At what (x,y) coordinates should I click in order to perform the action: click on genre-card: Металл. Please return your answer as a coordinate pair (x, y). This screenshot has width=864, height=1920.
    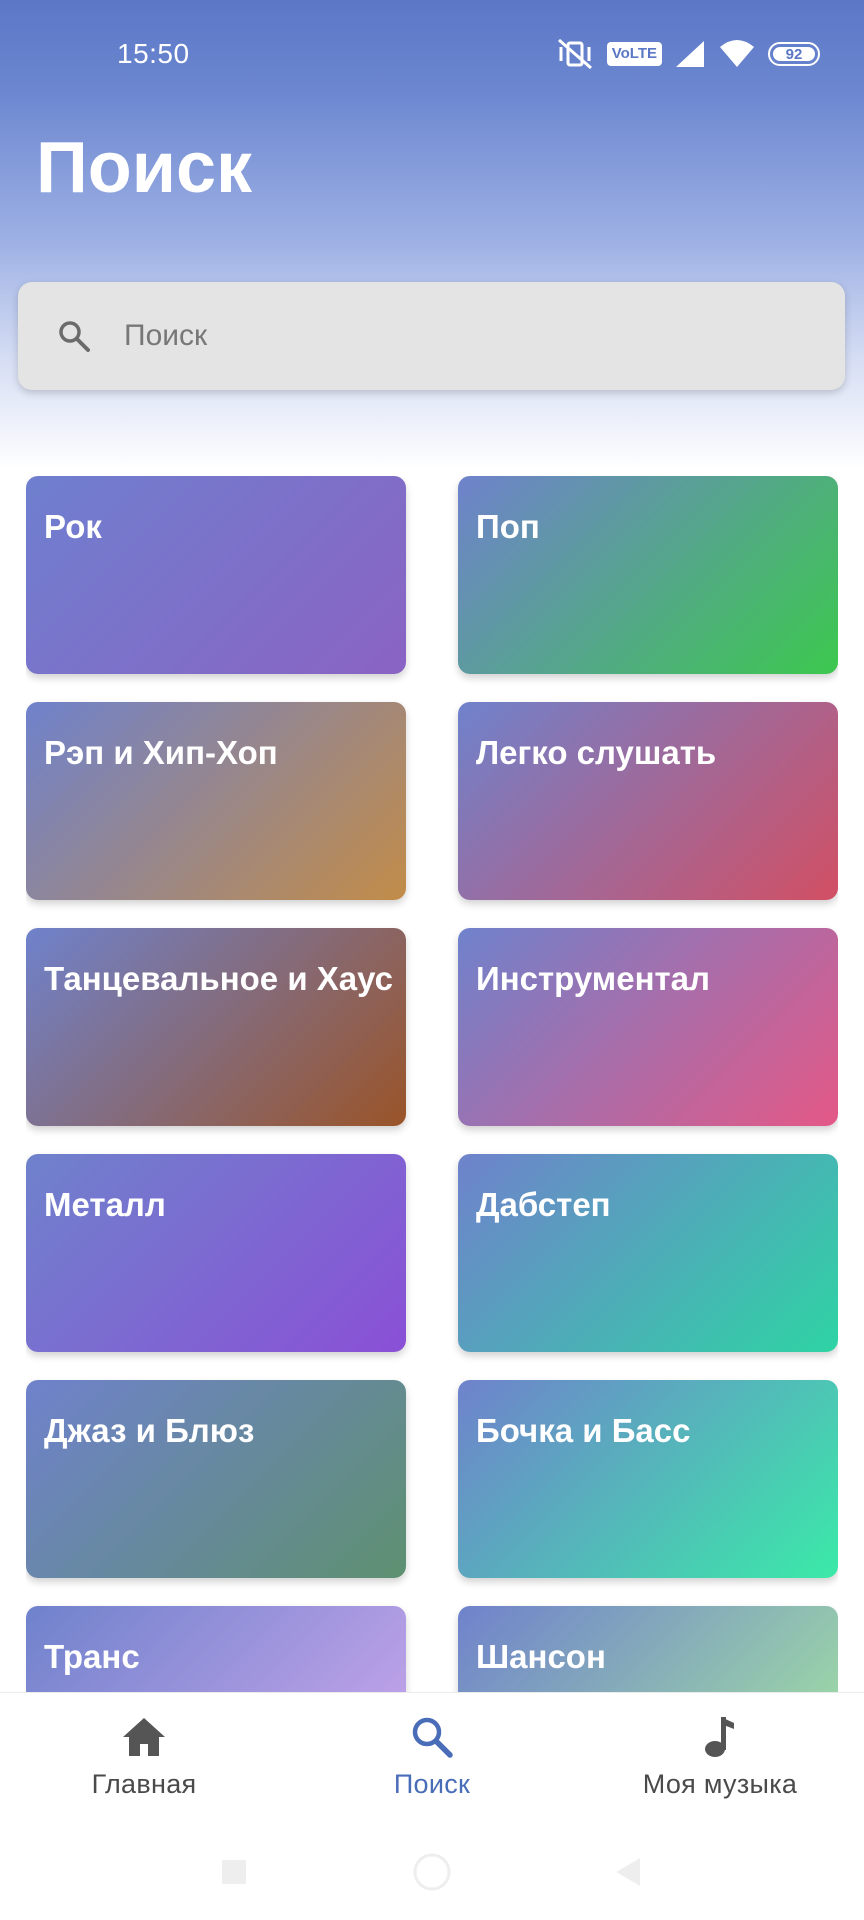
    Looking at the image, I should click on (216, 1253).